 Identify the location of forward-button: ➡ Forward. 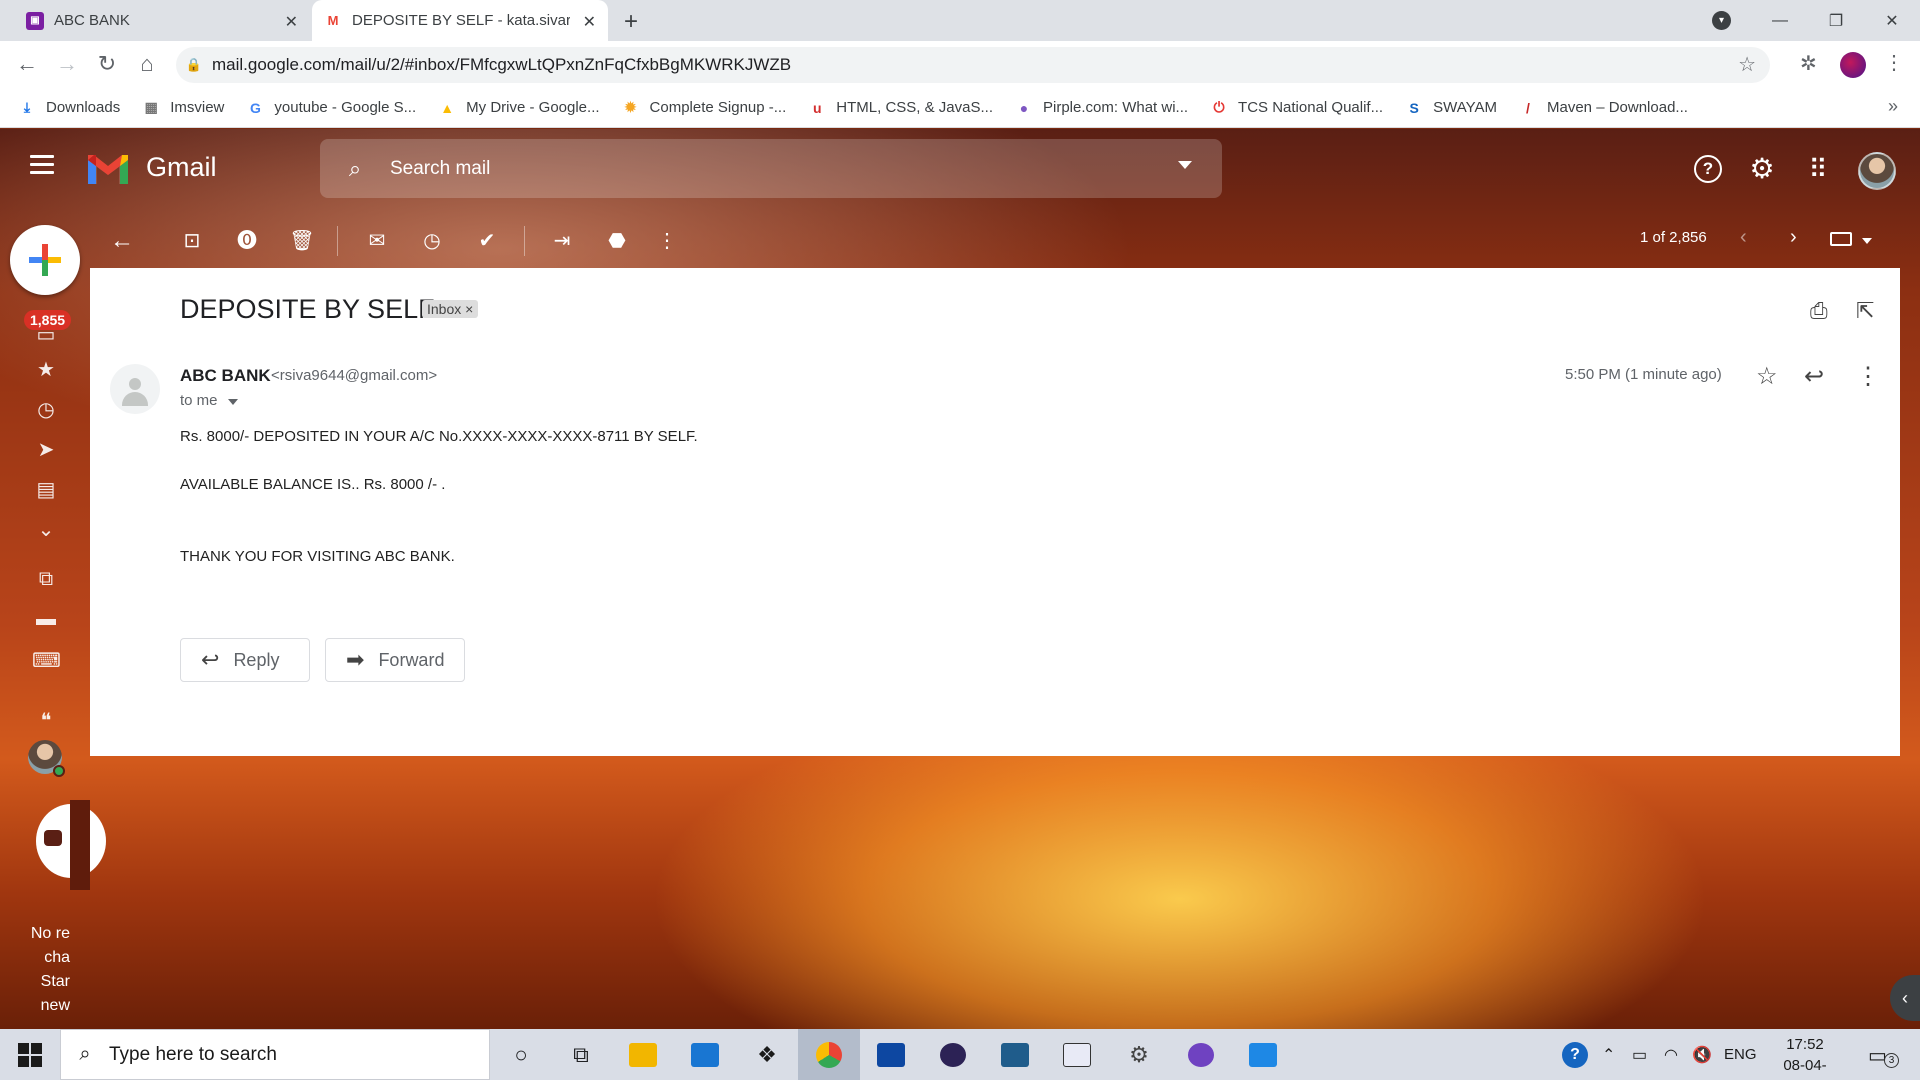
(395, 660).